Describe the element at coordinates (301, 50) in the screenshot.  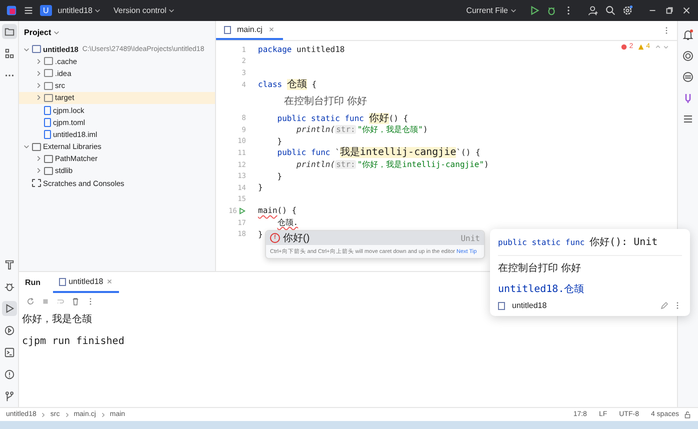
I see `code-line: package untitled18` at that location.